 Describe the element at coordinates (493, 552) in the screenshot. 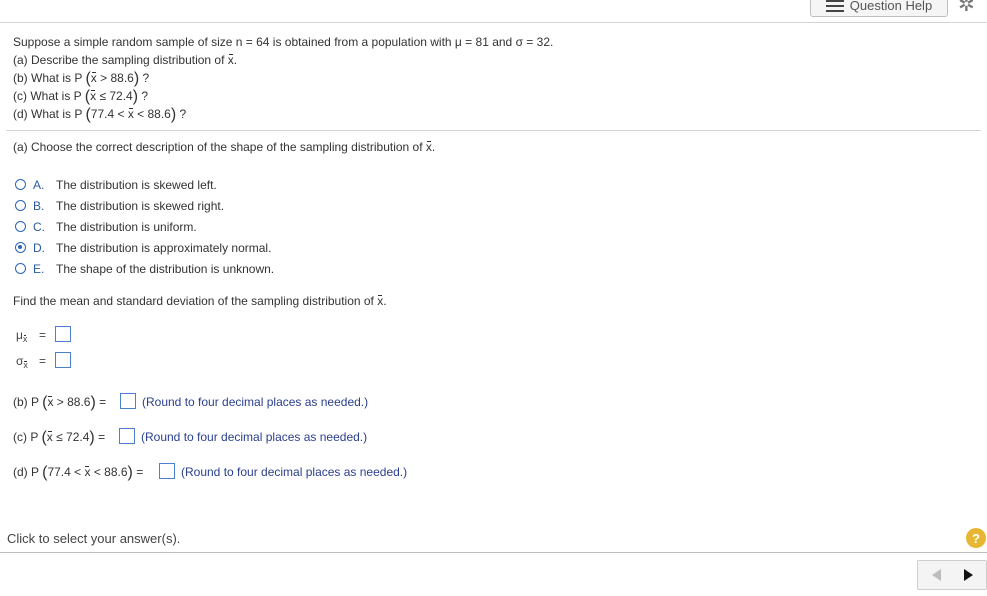

I see `footer-divider` at that location.